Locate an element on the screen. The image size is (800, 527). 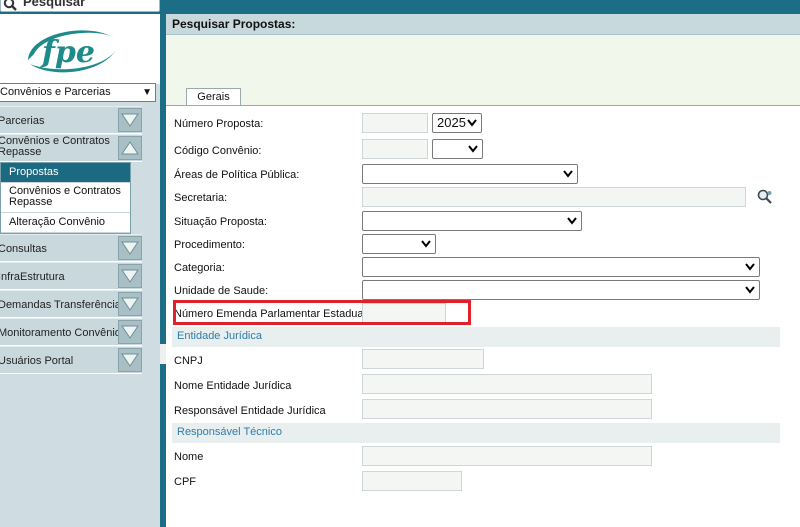
module-select: Convênios e Parcerias ▼ is located at coordinates (78, 92).